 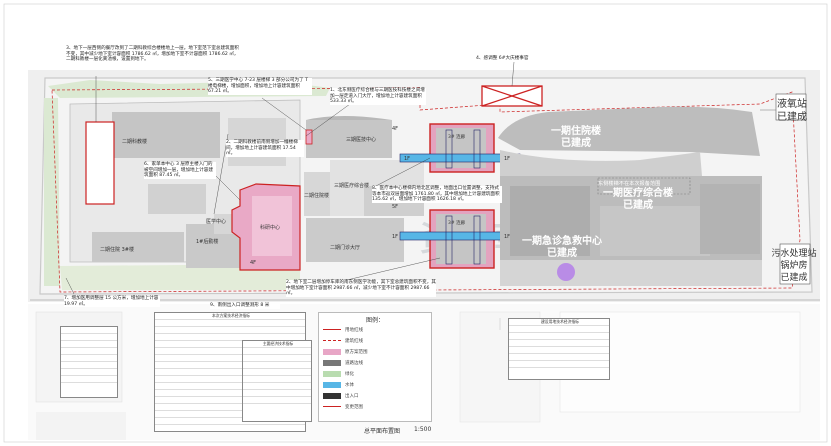 I want to click on change-area-west, so click(x=100, y=163).